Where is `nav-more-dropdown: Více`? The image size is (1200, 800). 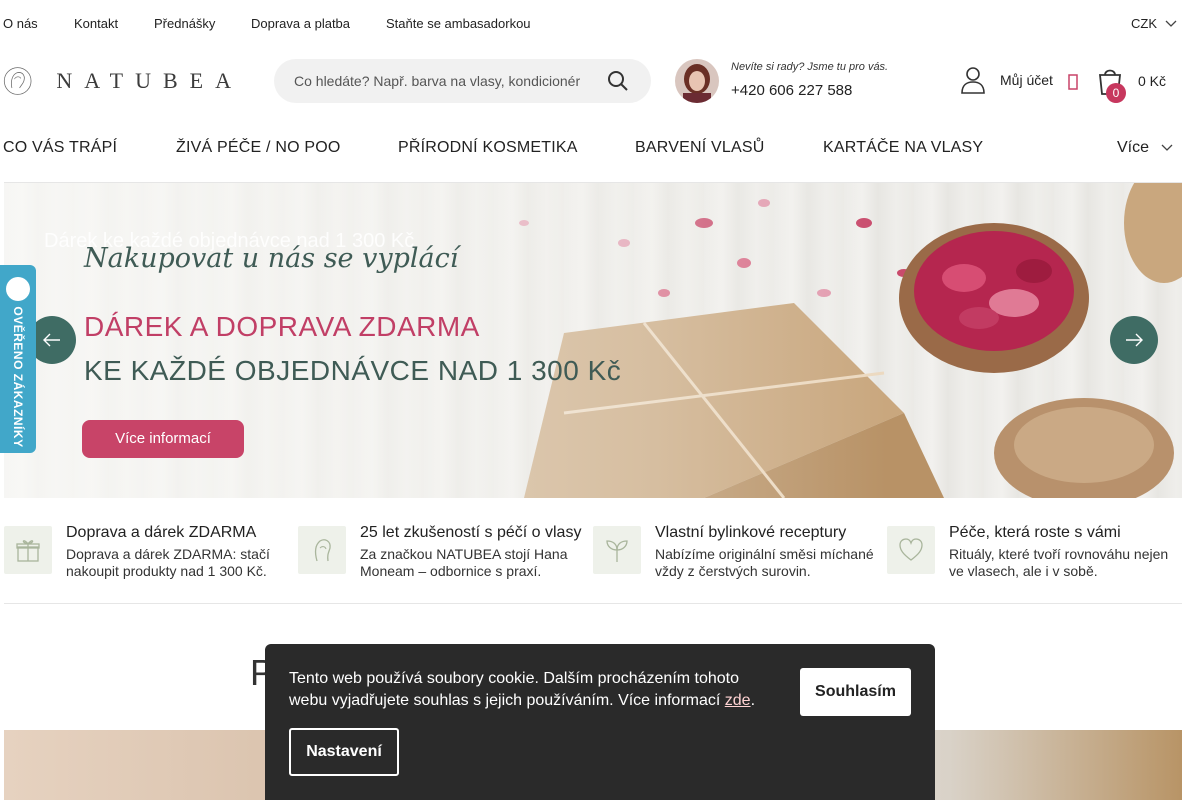 nav-more-dropdown: Více is located at coordinates (1145, 148).